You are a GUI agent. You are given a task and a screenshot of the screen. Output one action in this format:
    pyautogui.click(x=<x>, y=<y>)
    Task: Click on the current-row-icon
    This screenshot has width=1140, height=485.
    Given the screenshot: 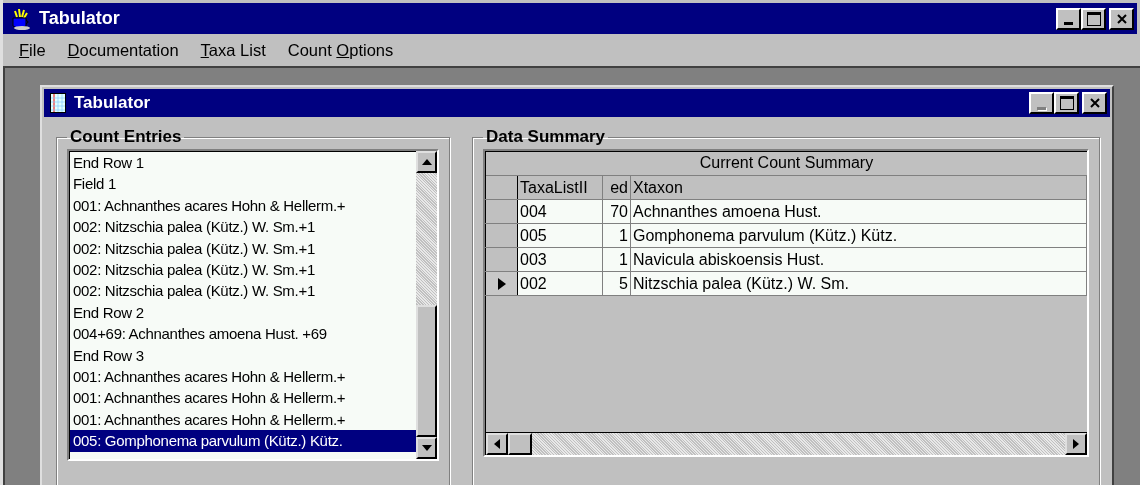 What is the action you would take?
    pyautogui.click(x=501, y=283)
    